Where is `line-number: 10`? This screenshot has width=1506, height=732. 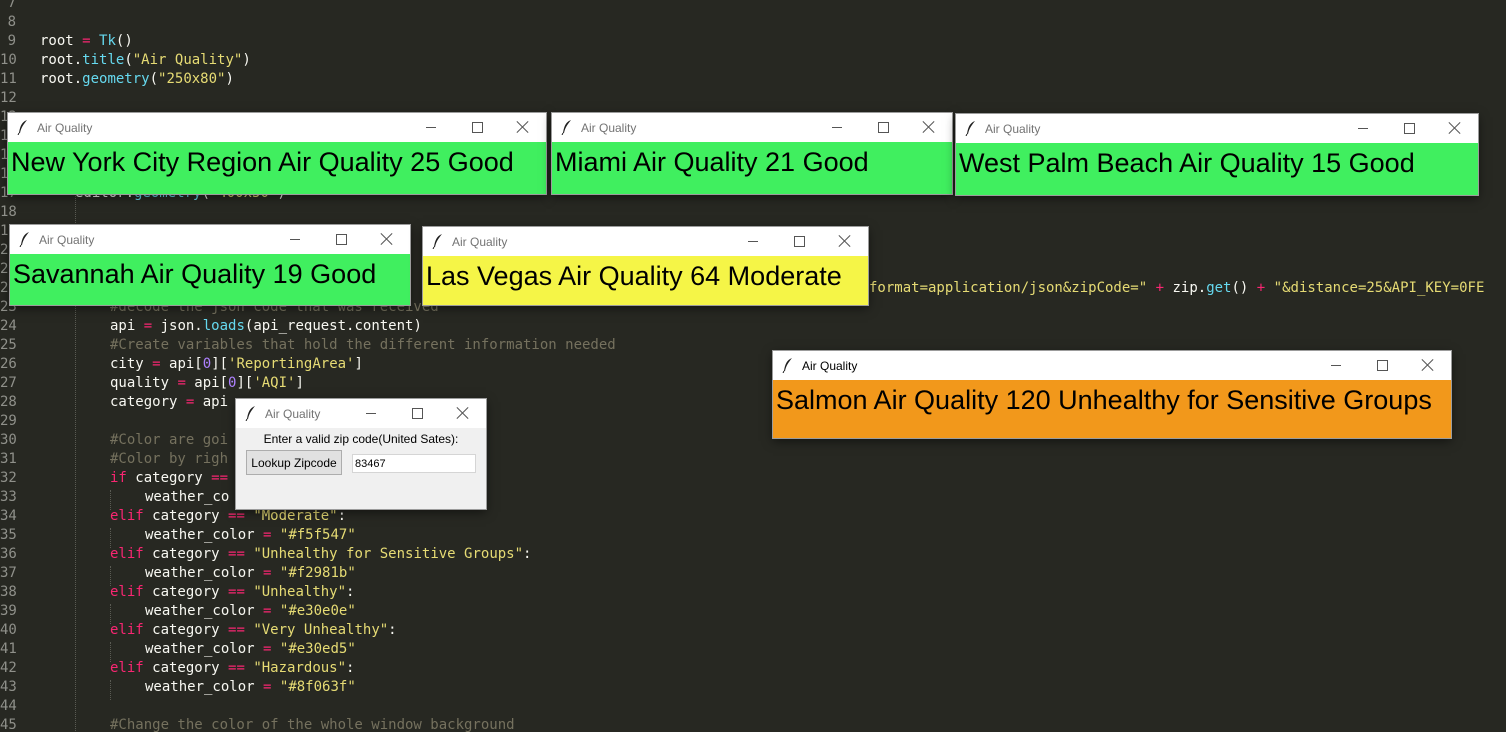 line-number: 10 is located at coordinates (8, 60).